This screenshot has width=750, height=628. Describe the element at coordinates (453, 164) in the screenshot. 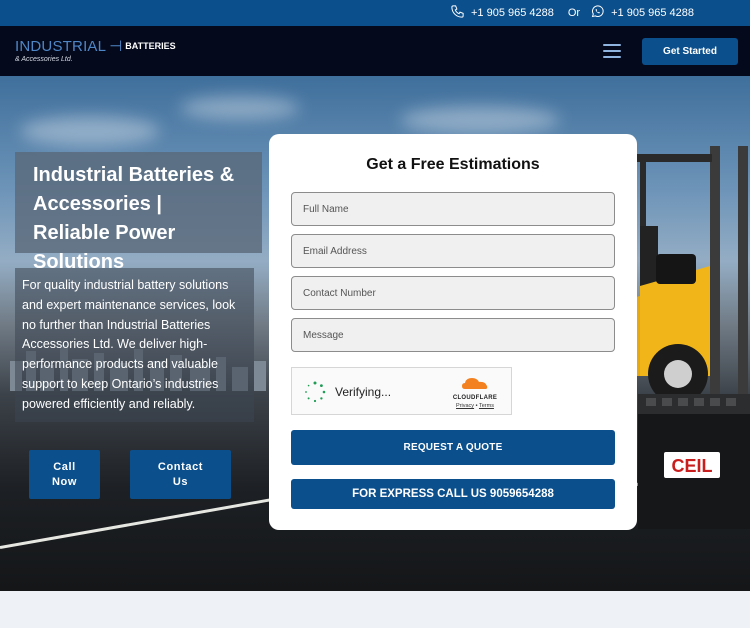

I see `form-title: Get a Free Estimations` at that location.